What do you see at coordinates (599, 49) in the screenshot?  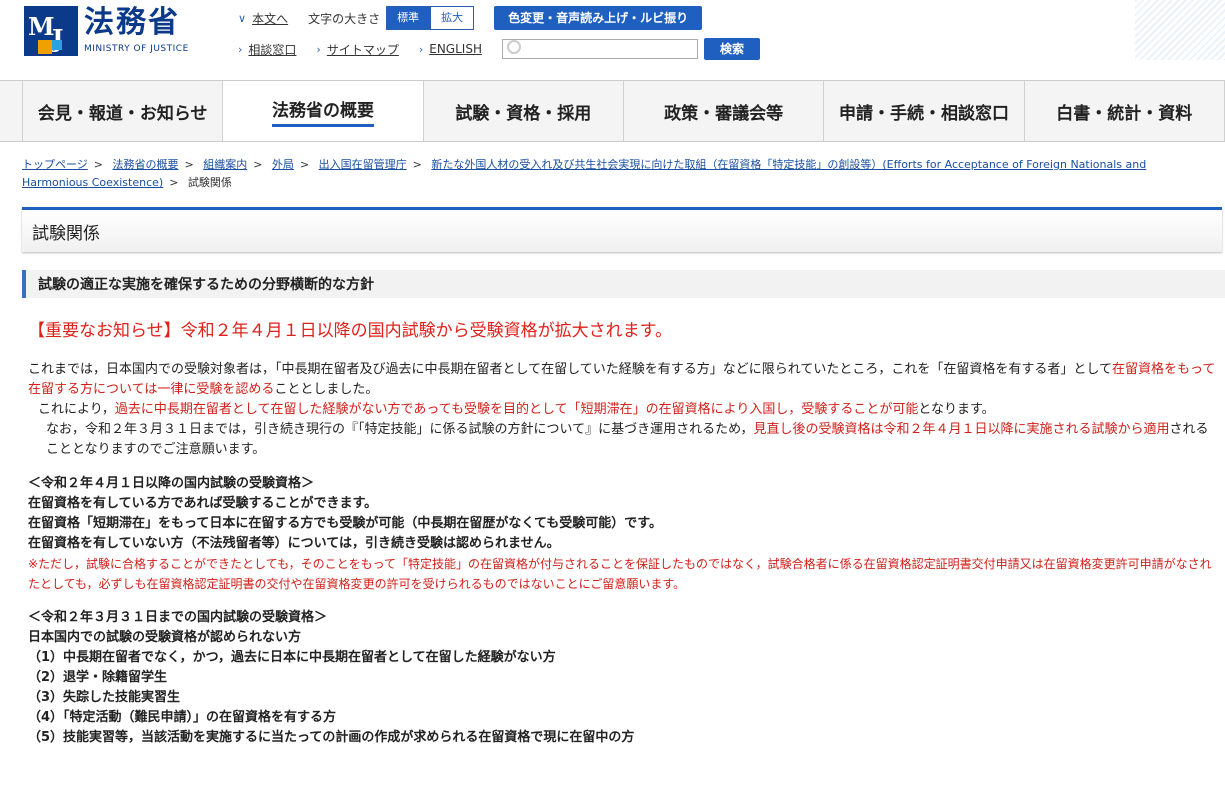 I see `search-input` at bounding box center [599, 49].